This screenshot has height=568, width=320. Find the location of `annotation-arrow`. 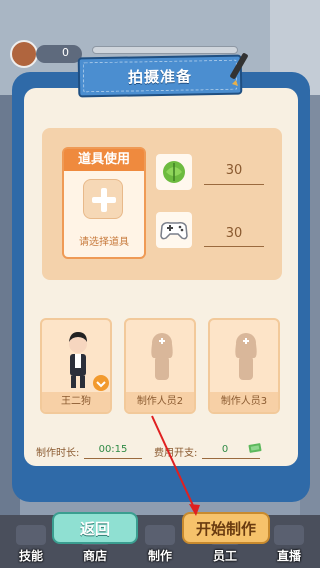

annotation-arrow is located at coordinates (175, 465).